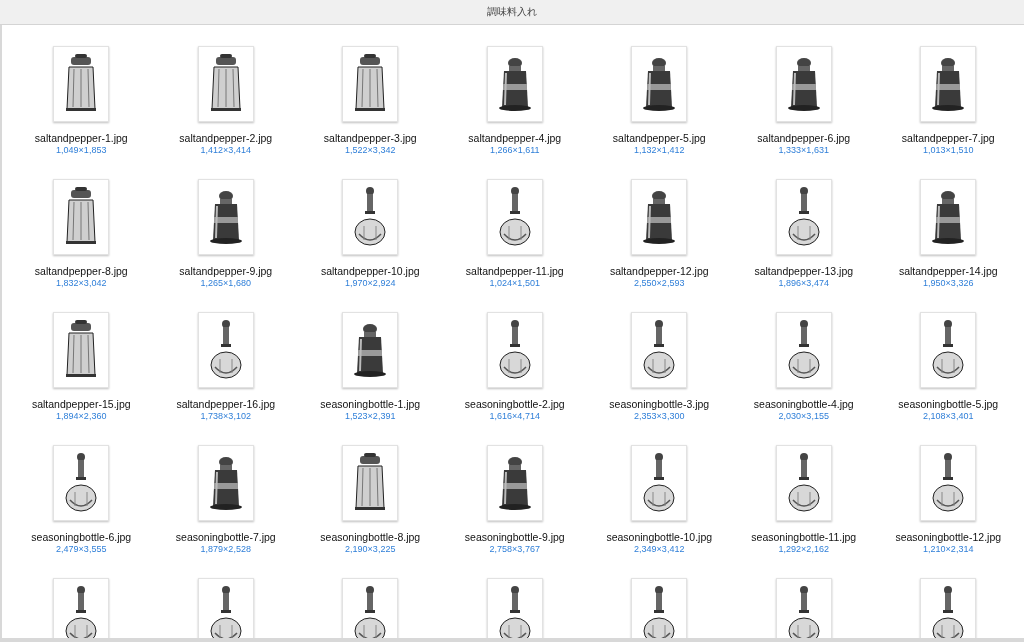 This screenshot has width=1024, height=642. Describe the element at coordinates (81, 283) in the screenshot. I see `image-dimensions: 1,832×3,042` at that location.